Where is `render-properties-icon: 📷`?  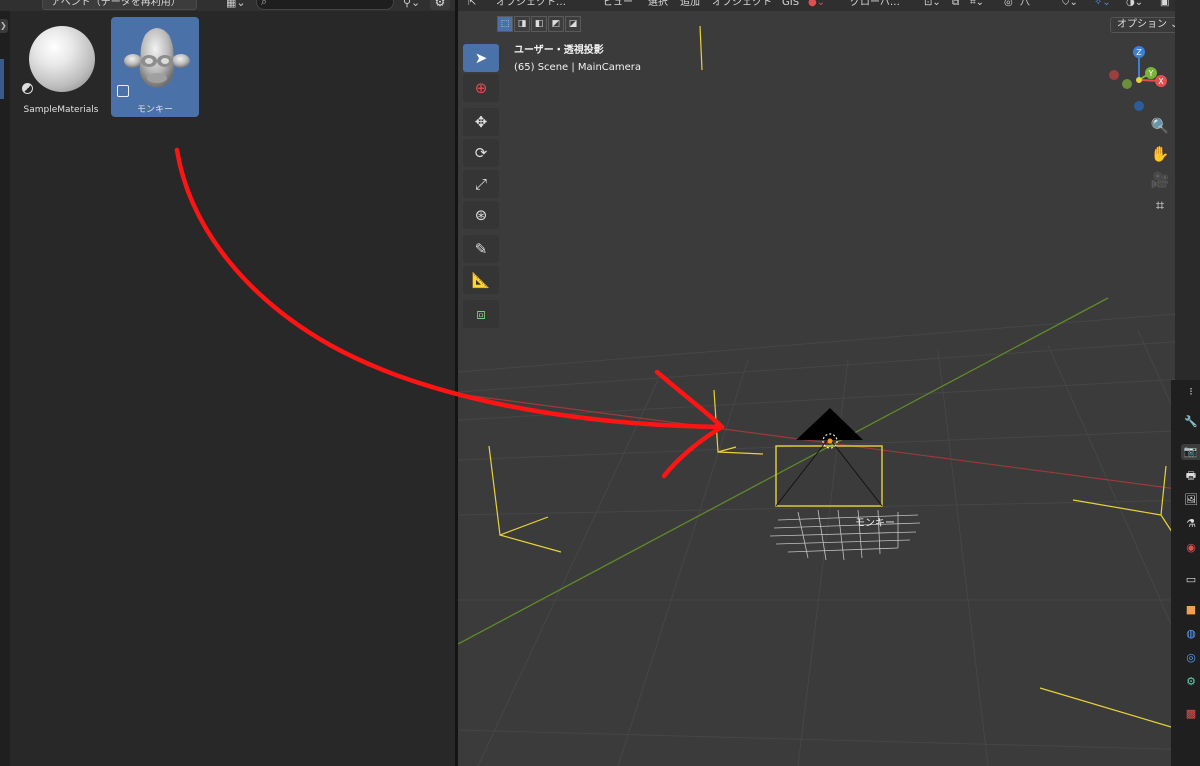
render-properties-icon: 📷 is located at coordinates (1190, 452).